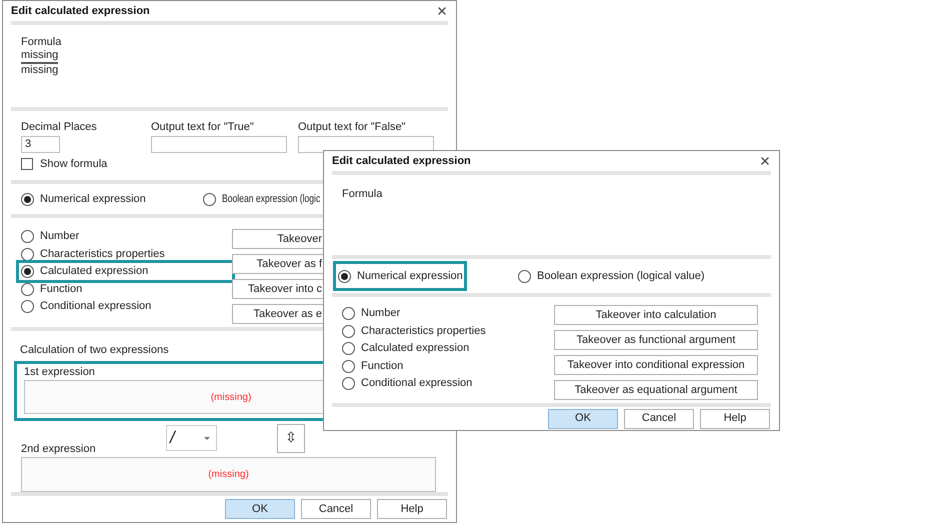 Image resolution: width=945 pixels, height=531 pixels. Describe the element at coordinates (74, 164) in the screenshot. I see `checkbox-label: Show formula` at that location.